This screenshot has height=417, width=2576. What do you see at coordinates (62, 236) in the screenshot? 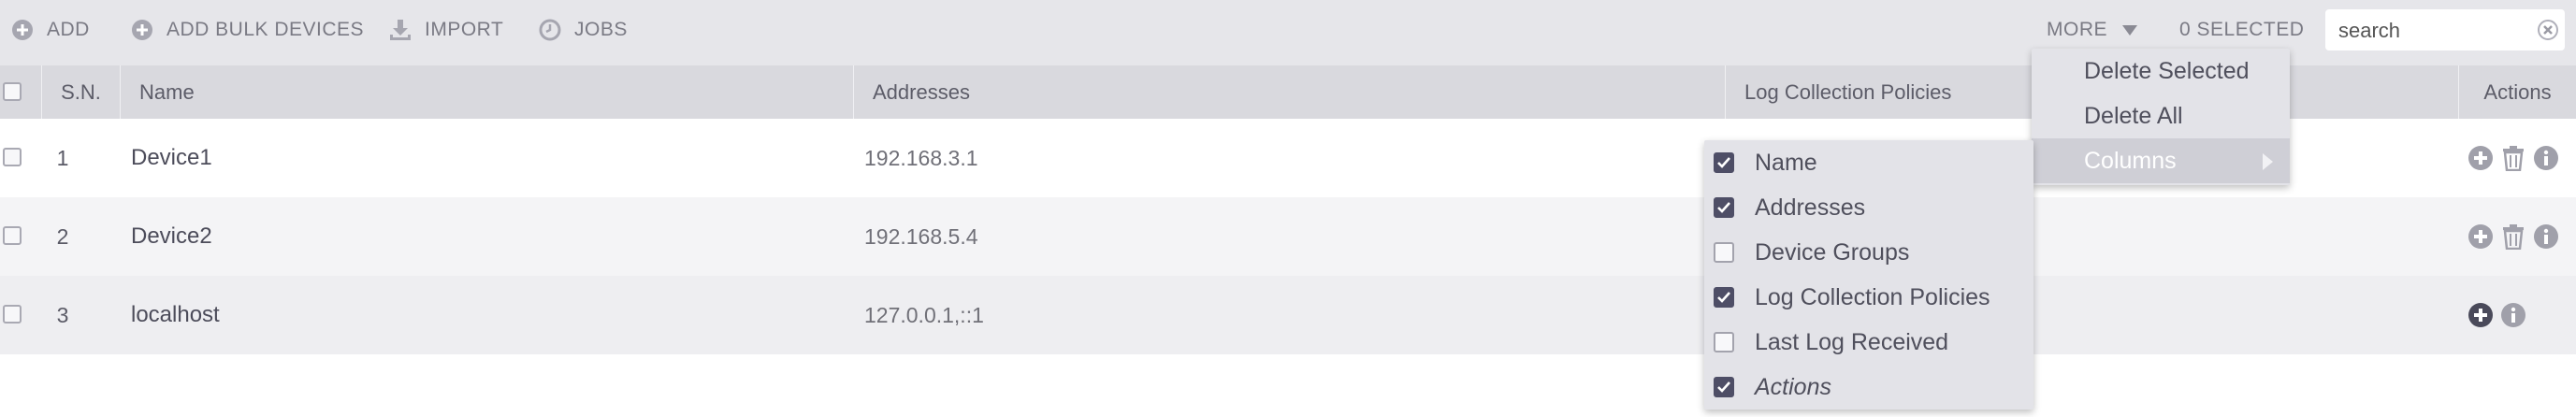
I see `row-sn: 2` at bounding box center [62, 236].